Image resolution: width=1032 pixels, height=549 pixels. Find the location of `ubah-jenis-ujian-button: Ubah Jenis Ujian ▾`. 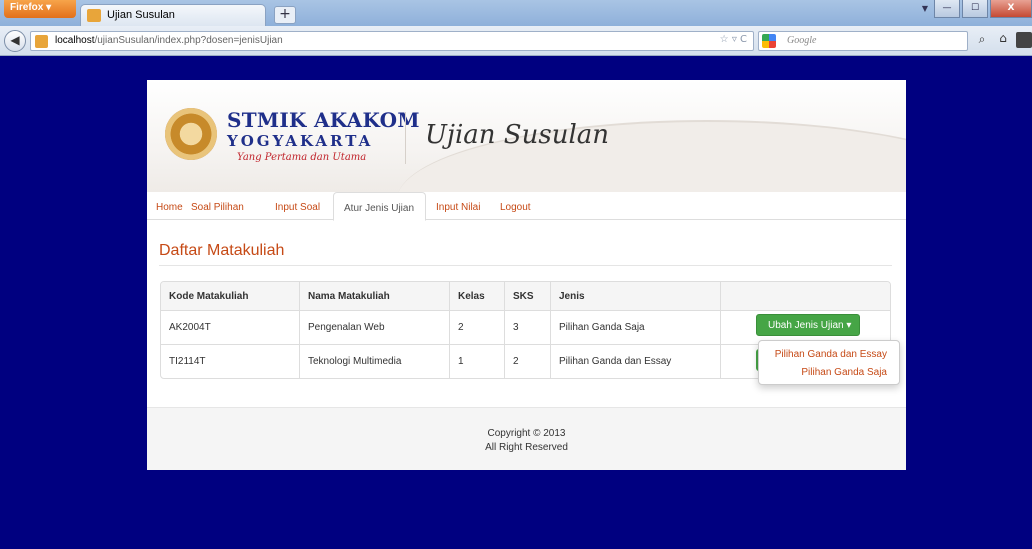

ubah-jenis-ujian-button: Ubah Jenis Ujian ▾ is located at coordinates (808, 325).